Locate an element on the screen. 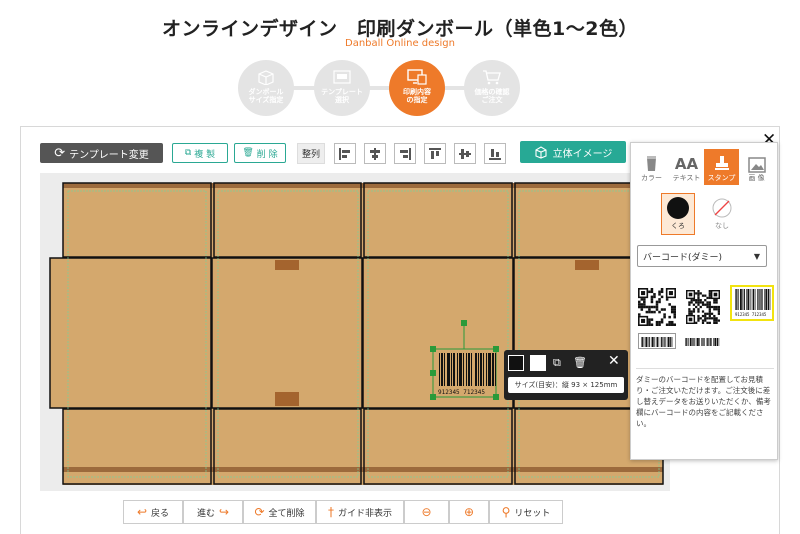 Image resolution: width=800 pixels, height=534 pixels. align-right-button is located at coordinates (405, 153).